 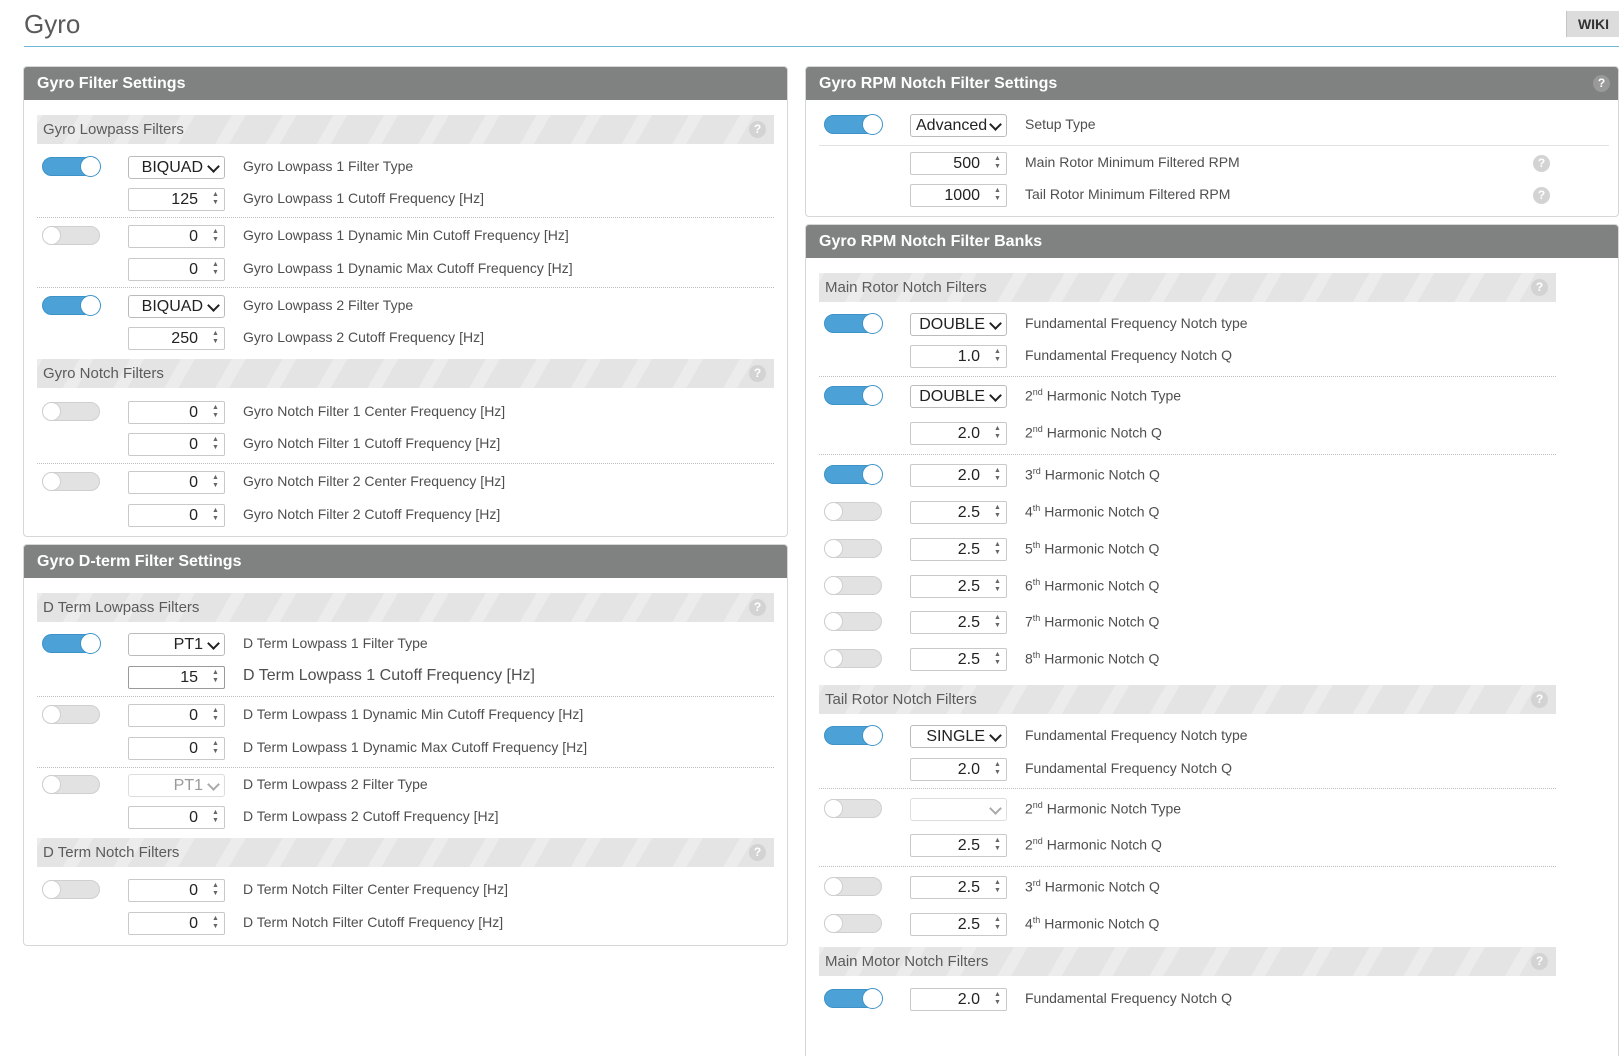 I want to click on wiki-button: WIKI, so click(x=1592, y=24).